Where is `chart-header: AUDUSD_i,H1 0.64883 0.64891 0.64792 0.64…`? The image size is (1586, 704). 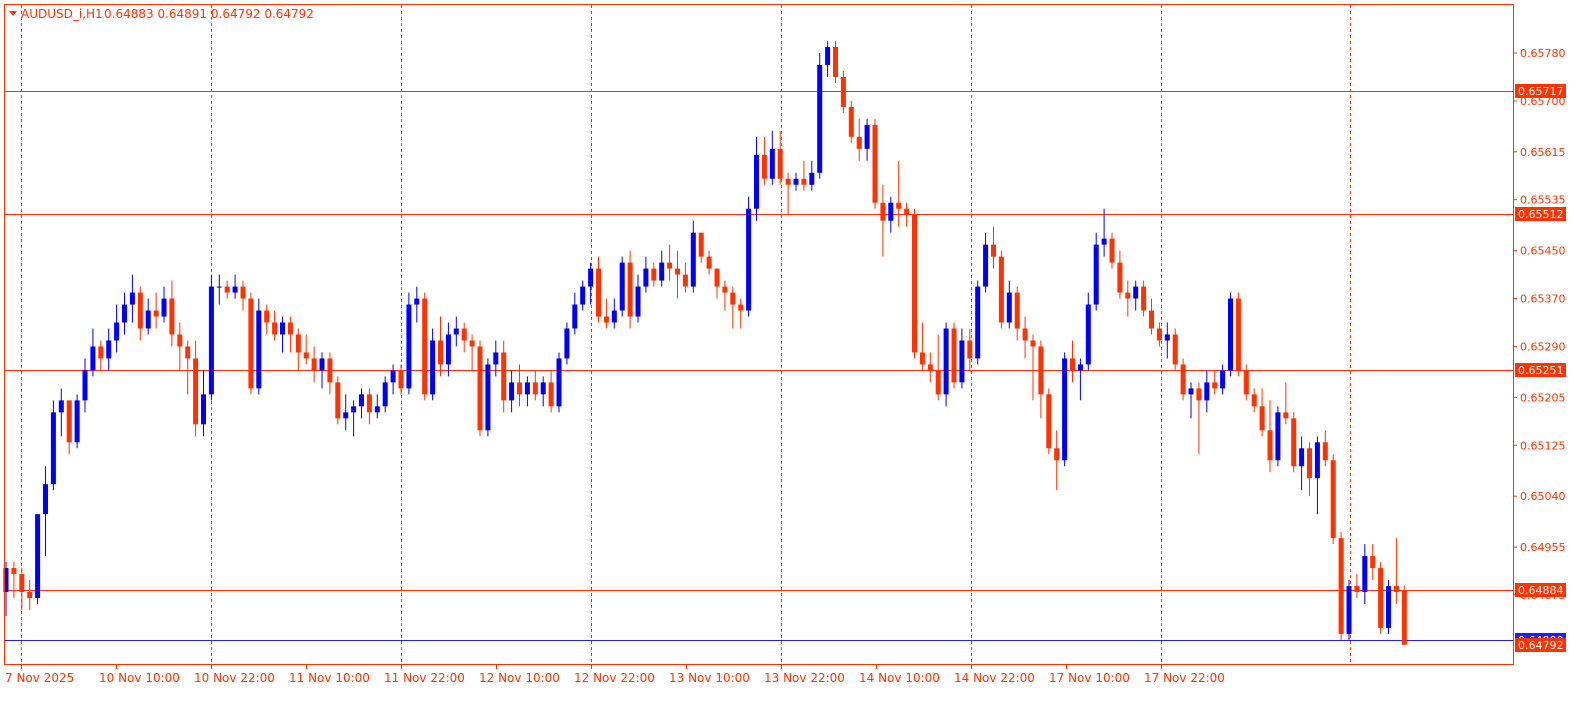 chart-header: AUDUSD_i,H1 0.64883 0.64891 0.64792 0.64… is located at coordinates (161, 14).